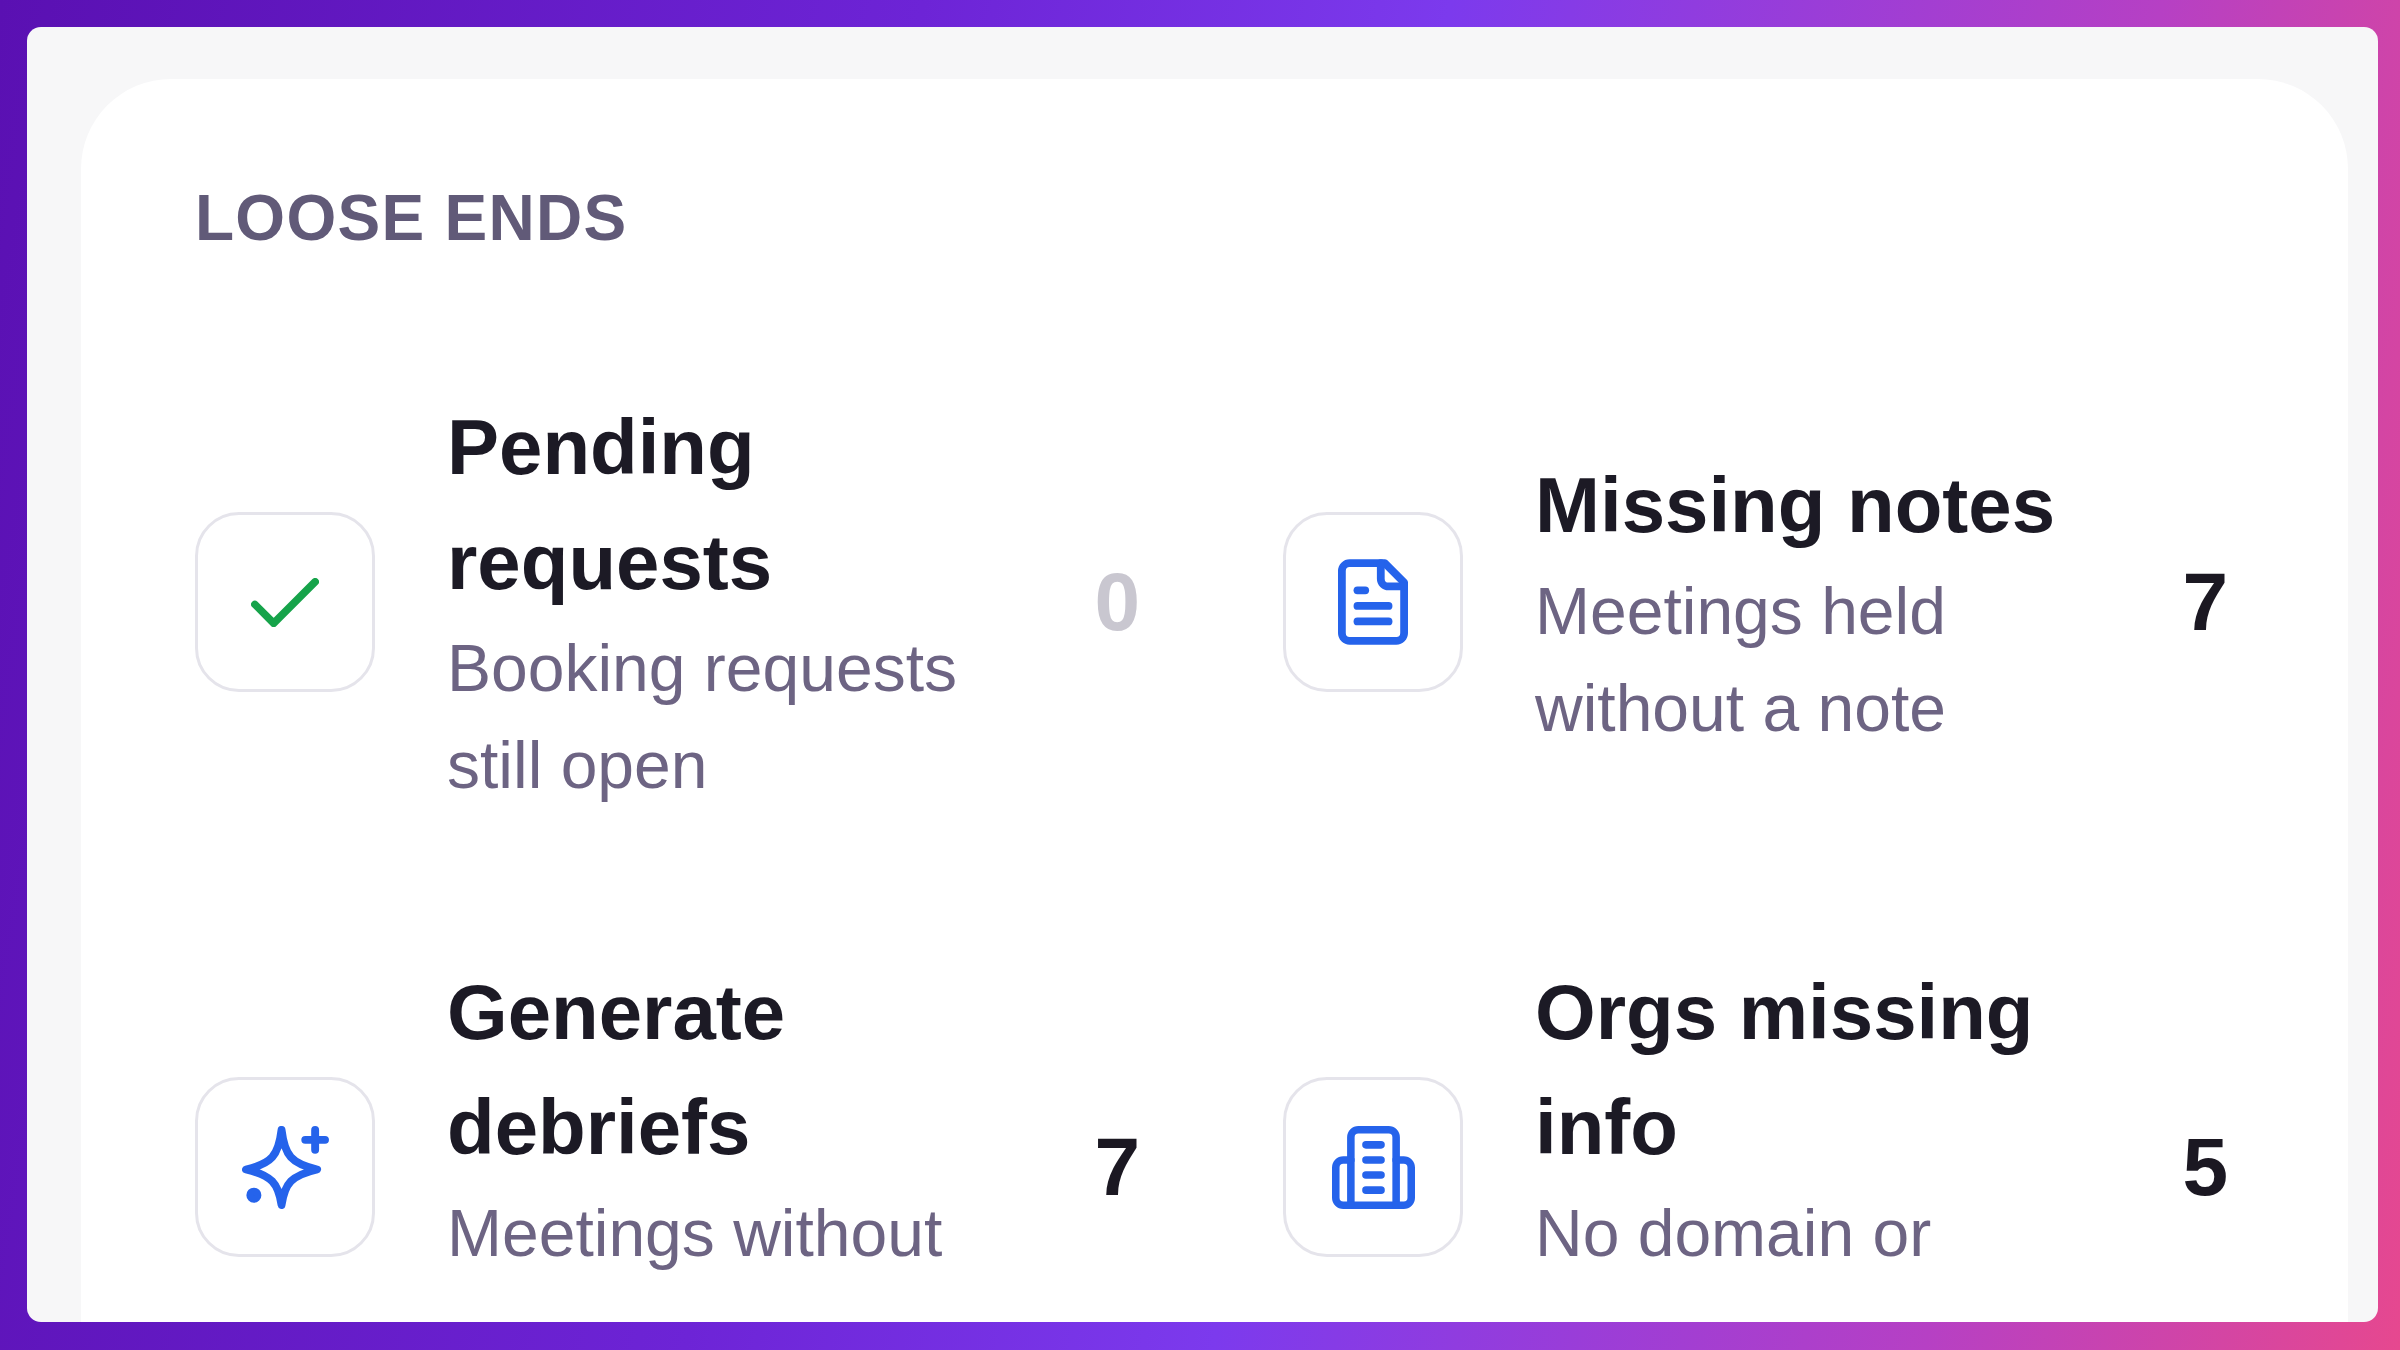 Image resolution: width=2400 pixels, height=1350 pixels. What do you see at coordinates (1796, 505) in the screenshot?
I see `item-title: Missing notes` at bounding box center [1796, 505].